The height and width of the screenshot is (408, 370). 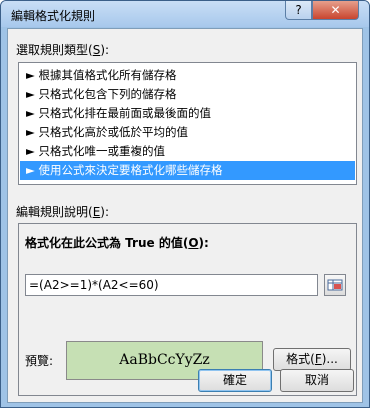 I want to click on rule-type-label: 選取規則類型(S):, so click(x=63, y=50).